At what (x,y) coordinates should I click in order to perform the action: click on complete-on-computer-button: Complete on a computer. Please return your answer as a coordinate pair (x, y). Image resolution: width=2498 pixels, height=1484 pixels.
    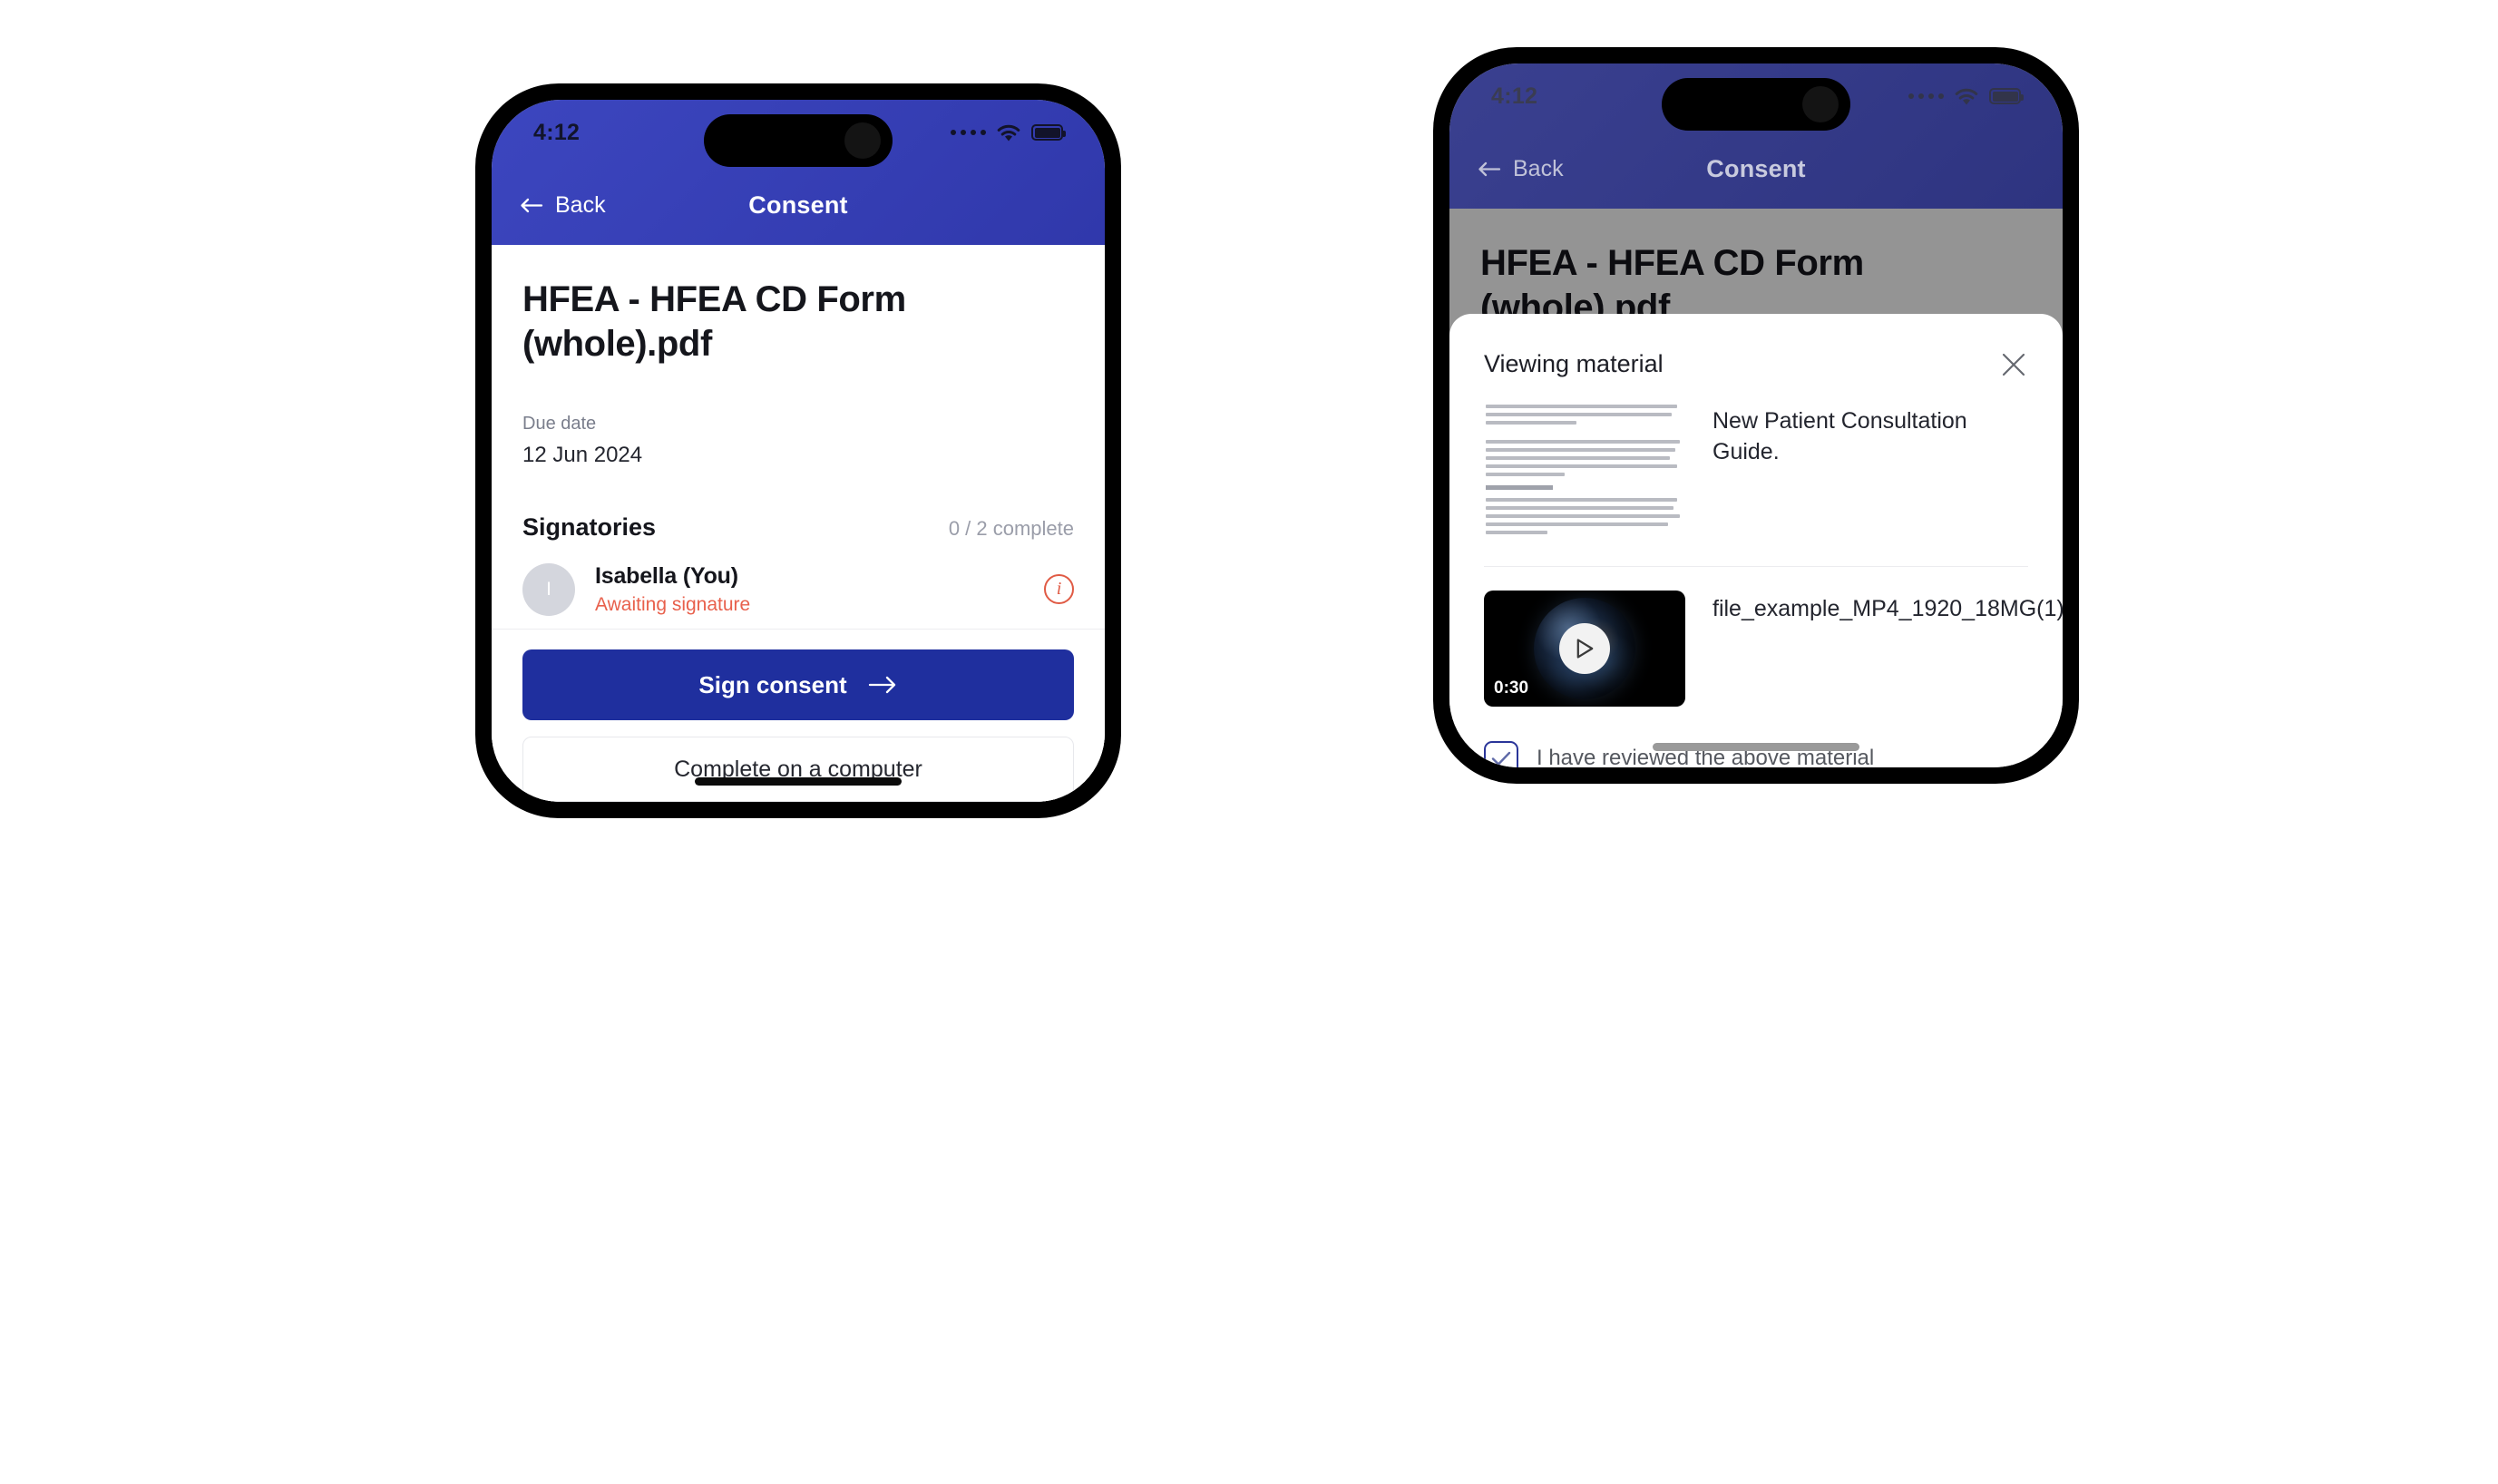
    Looking at the image, I should click on (798, 769).